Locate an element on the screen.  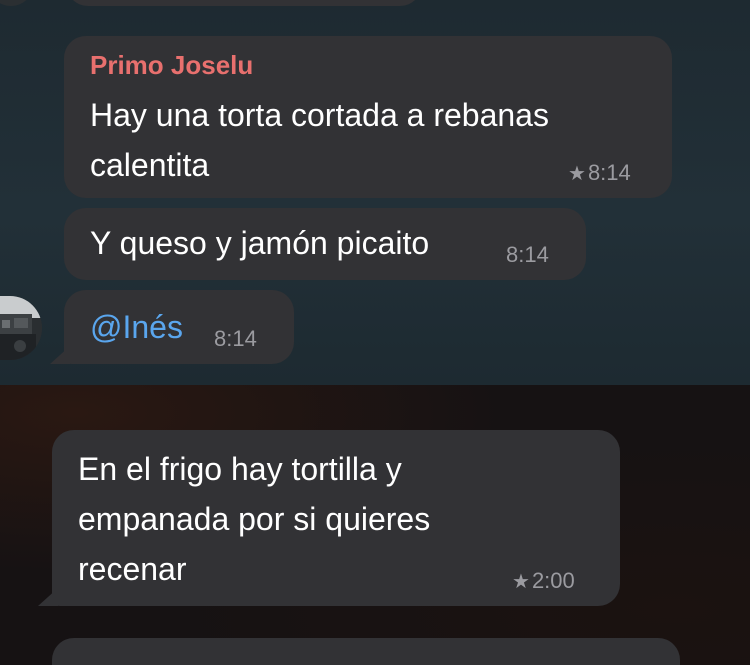
message-text-line: calentita is located at coordinates (150, 165).